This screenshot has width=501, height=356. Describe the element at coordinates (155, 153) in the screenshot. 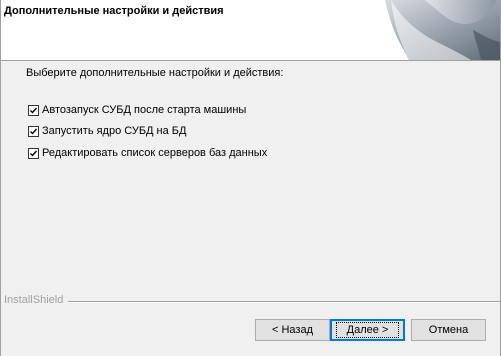

I see `option-edit-servers-label: Редактировать список серверов баз данных` at that location.